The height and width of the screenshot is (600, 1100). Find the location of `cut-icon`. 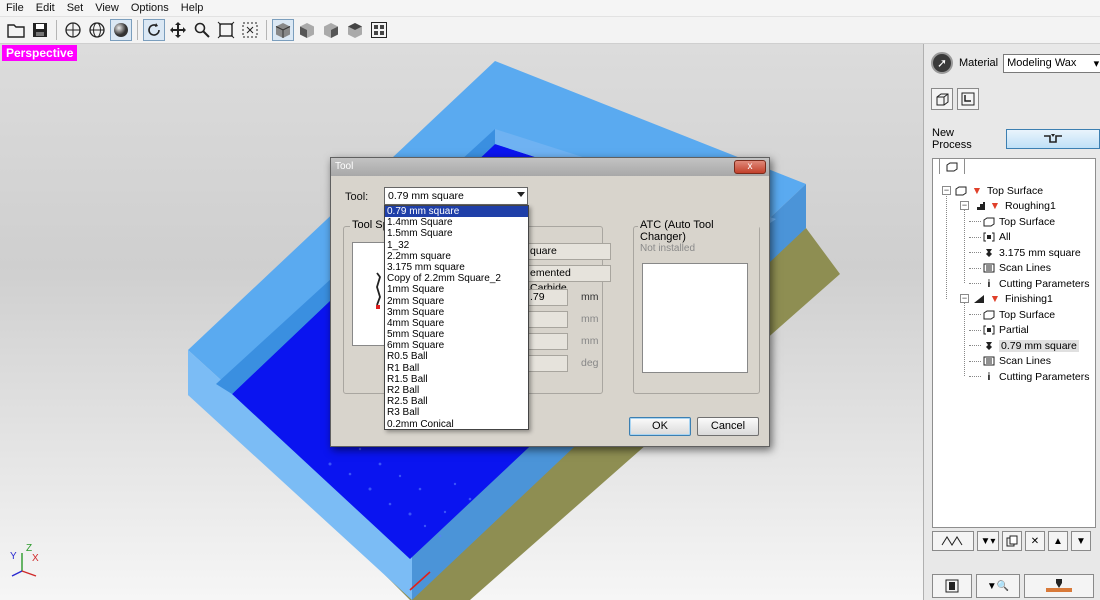

cut-icon is located at coordinates (1059, 586).